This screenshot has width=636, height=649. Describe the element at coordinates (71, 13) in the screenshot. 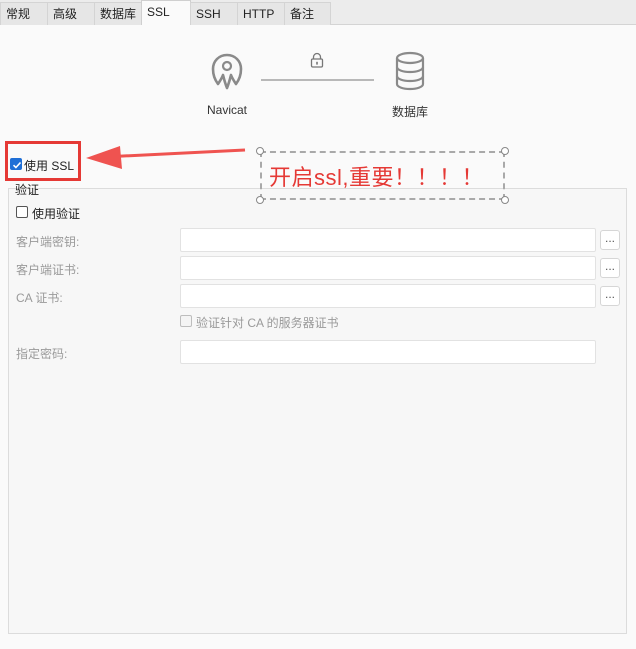

I see `tab-advanced: 高级` at that location.